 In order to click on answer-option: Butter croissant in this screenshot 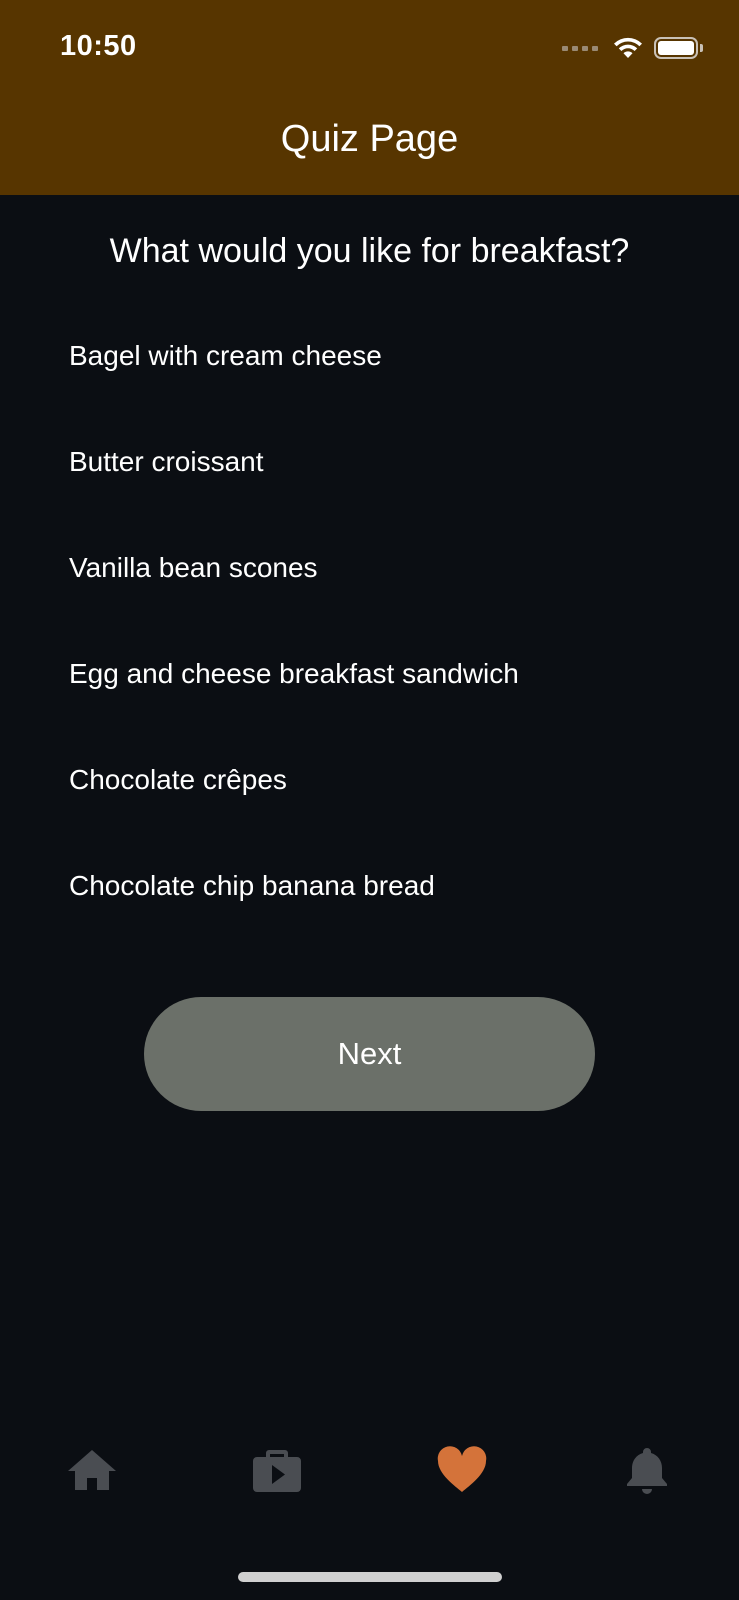, I will do `click(369, 481)`.